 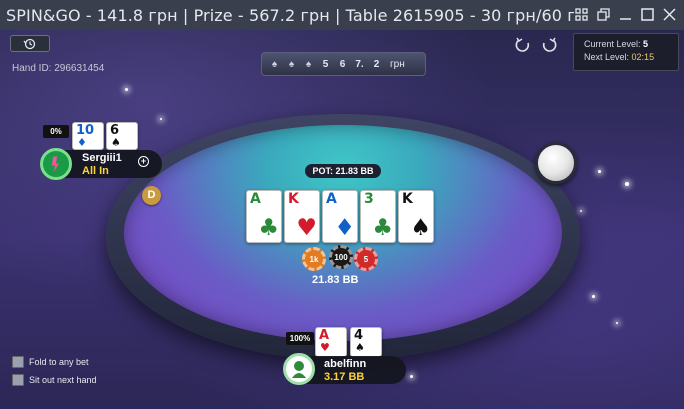 I want to click on hero-stack: 3.17 BB, so click(x=344, y=377).